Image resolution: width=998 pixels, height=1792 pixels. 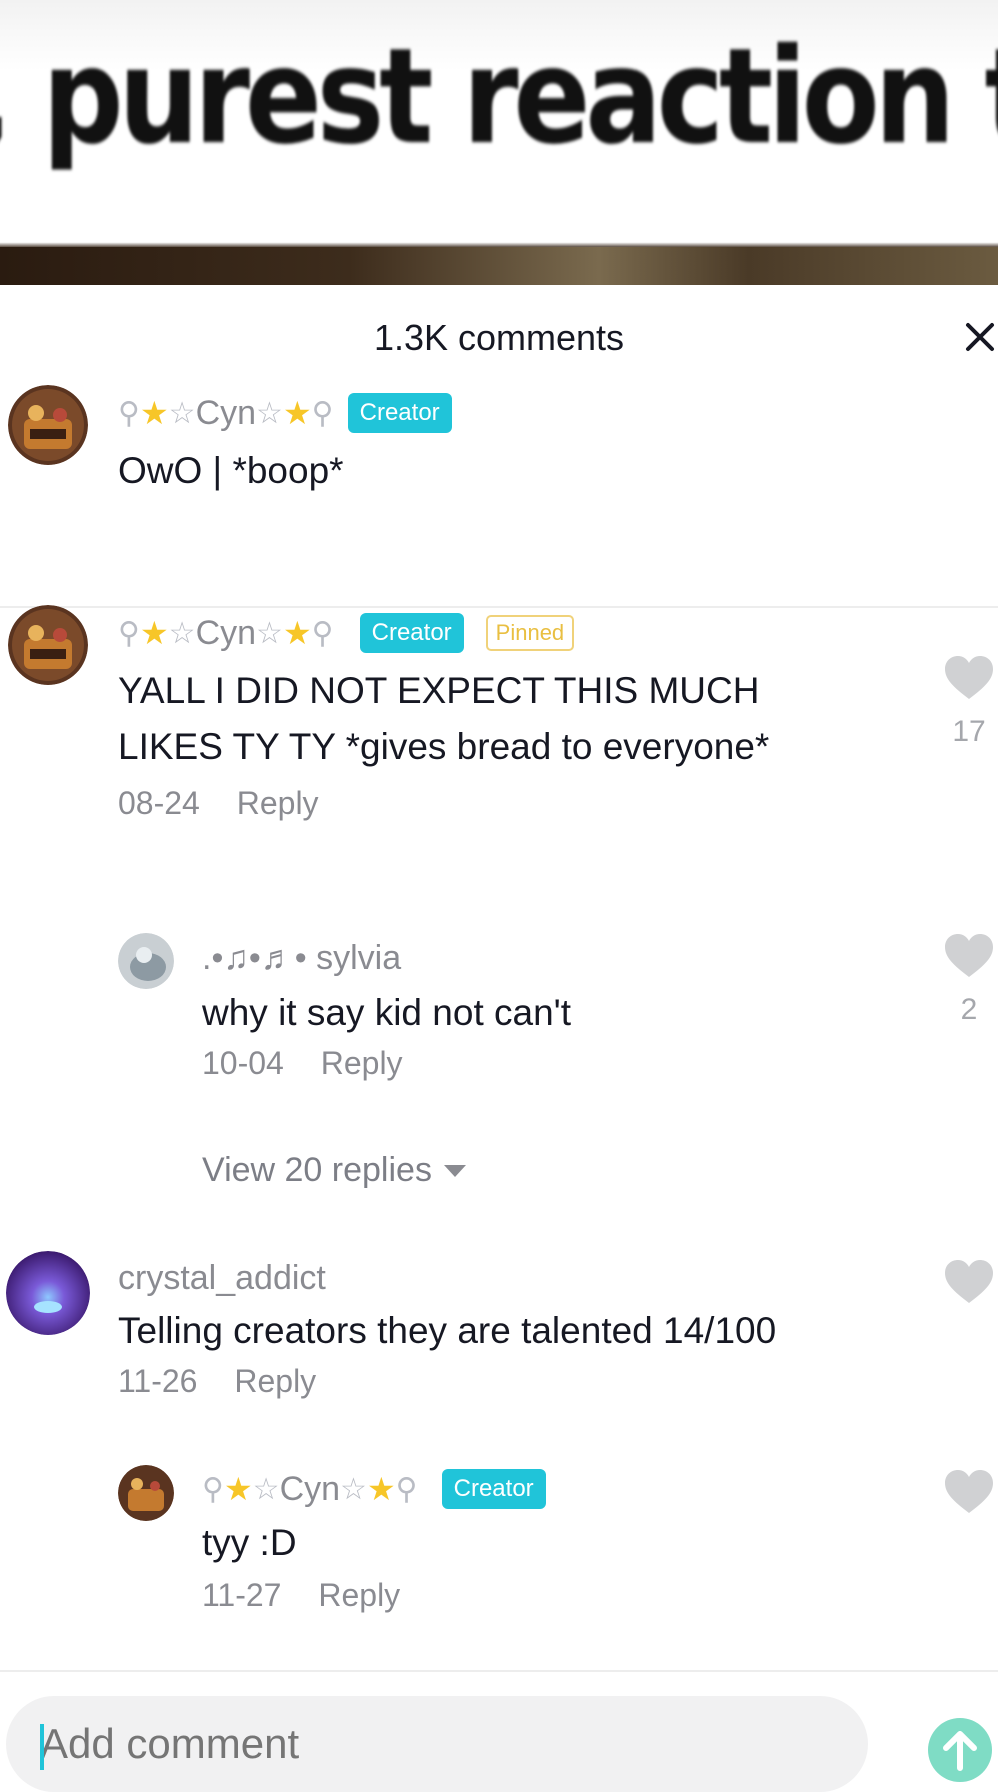 I want to click on view-replies-button: View 20 replies, so click(x=334, y=1170).